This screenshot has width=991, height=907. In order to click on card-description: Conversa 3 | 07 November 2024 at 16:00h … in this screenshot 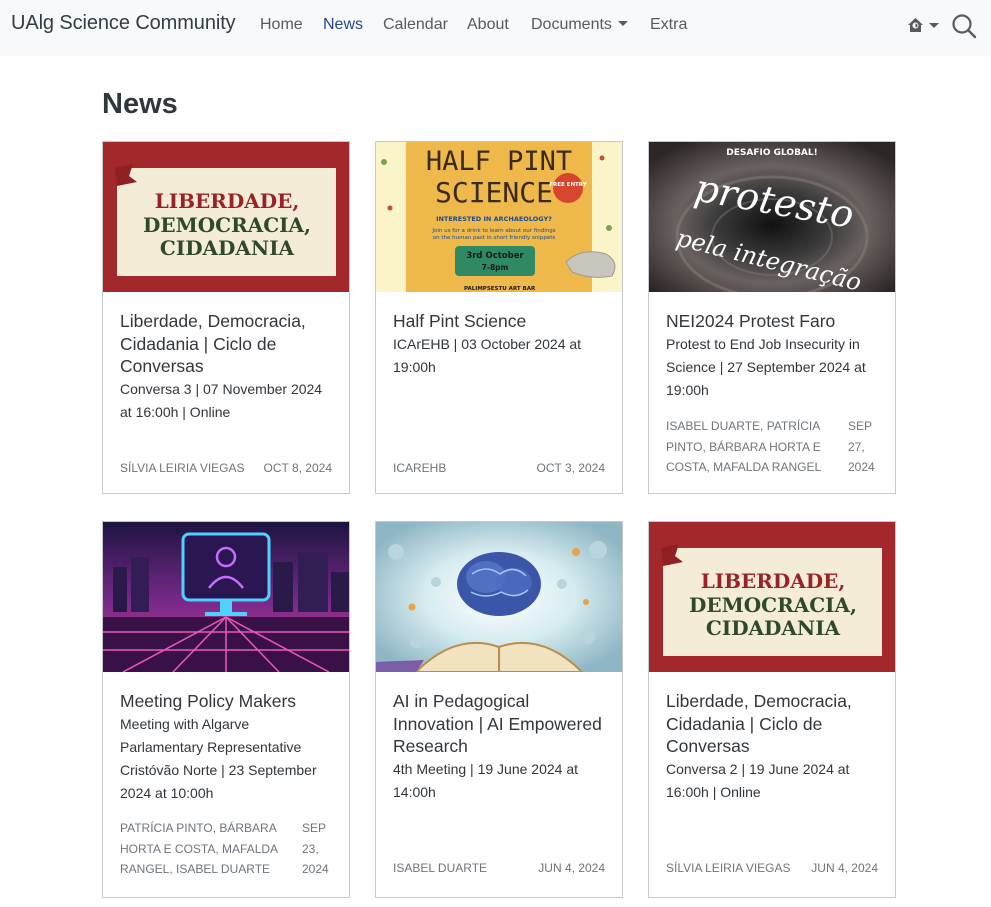, I will do `click(221, 400)`.